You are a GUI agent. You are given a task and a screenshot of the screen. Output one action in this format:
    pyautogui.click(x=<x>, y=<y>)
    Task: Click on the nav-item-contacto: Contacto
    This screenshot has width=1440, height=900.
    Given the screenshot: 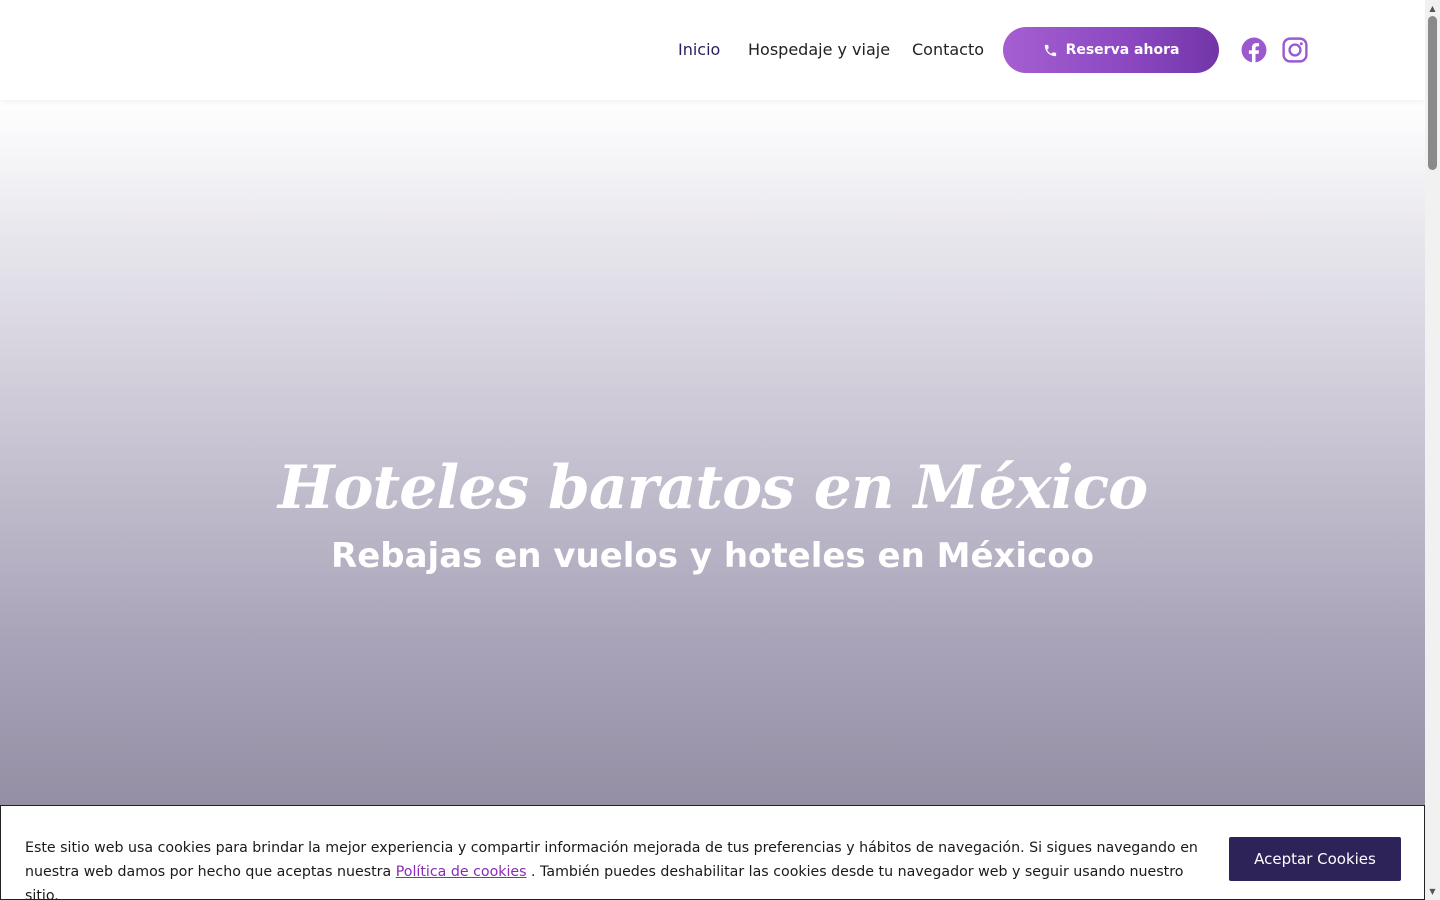 What is the action you would take?
    pyautogui.click(x=948, y=50)
    